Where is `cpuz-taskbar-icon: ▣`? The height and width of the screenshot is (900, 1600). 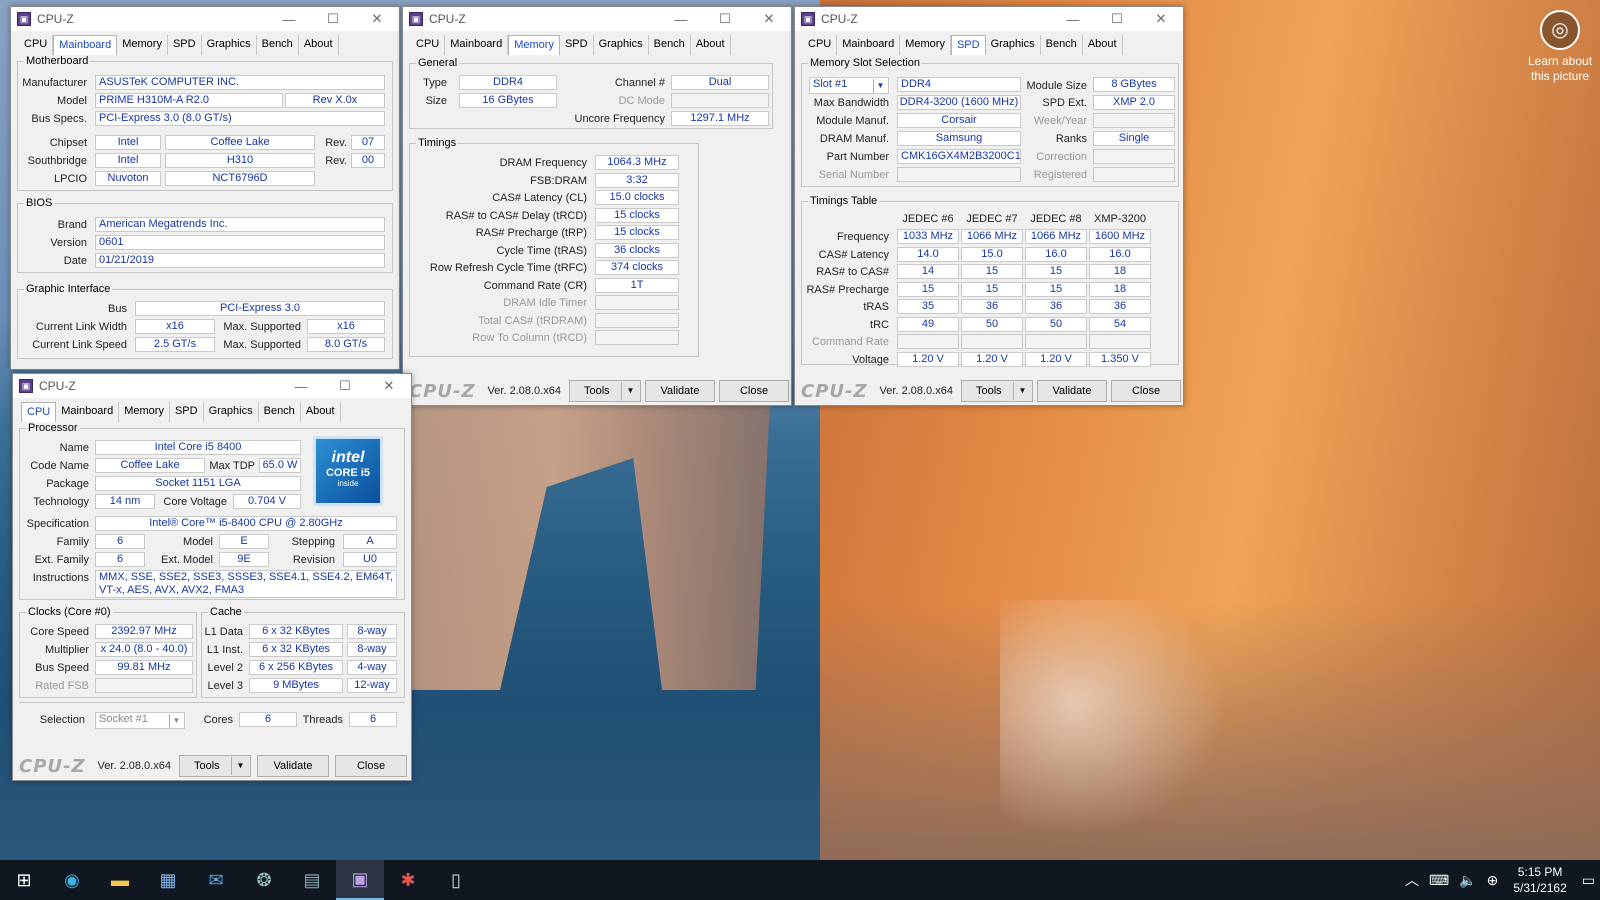
cpuz-taskbar-icon: ▣ is located at coordinates (360, 880).